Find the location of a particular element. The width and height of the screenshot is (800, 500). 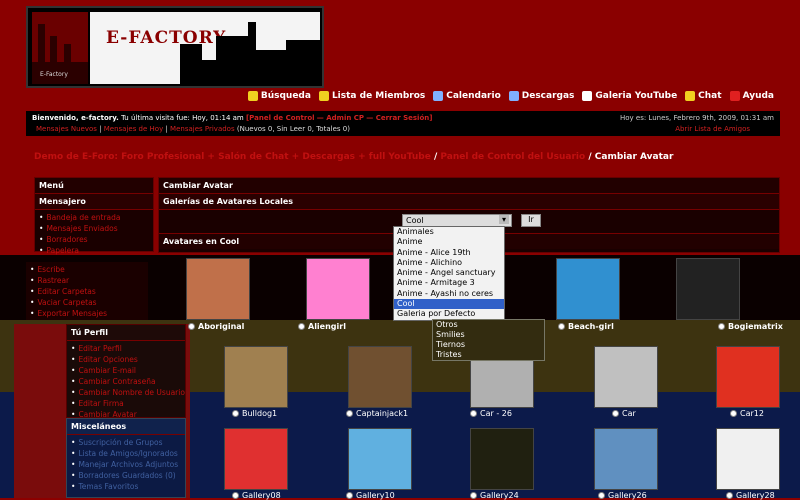

avatar-option: Bogiematrix is located at coordinates (750, 326).